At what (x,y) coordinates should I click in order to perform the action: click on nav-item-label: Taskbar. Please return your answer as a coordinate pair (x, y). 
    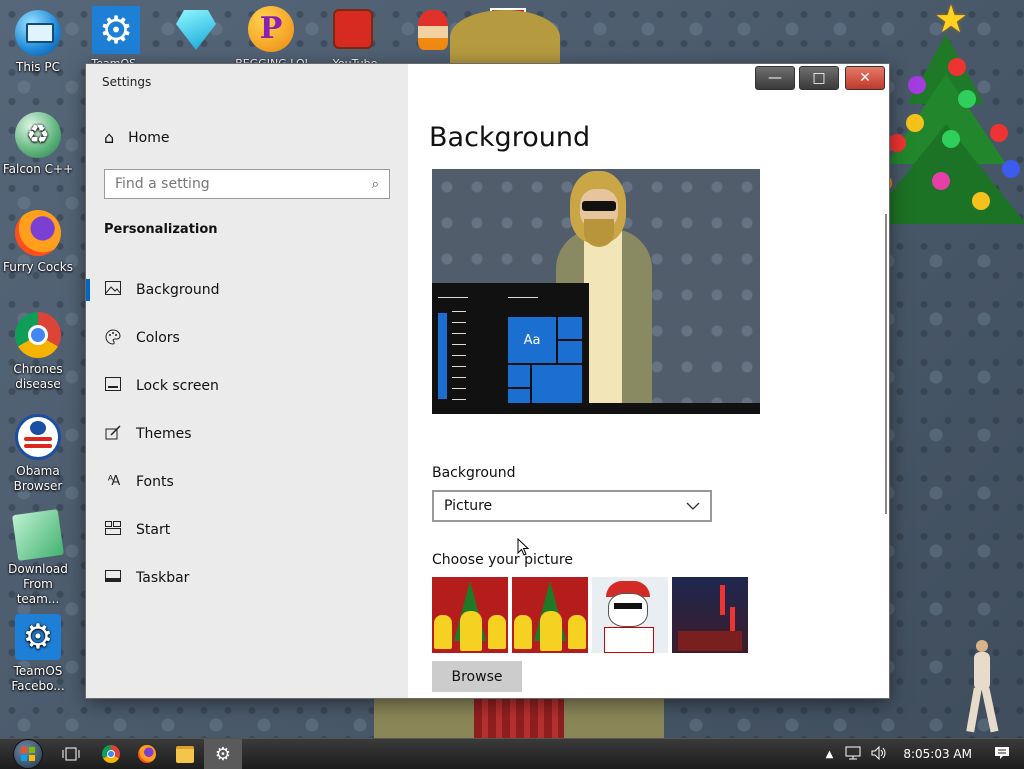
    Looking at the image, I should click on (163, 578).